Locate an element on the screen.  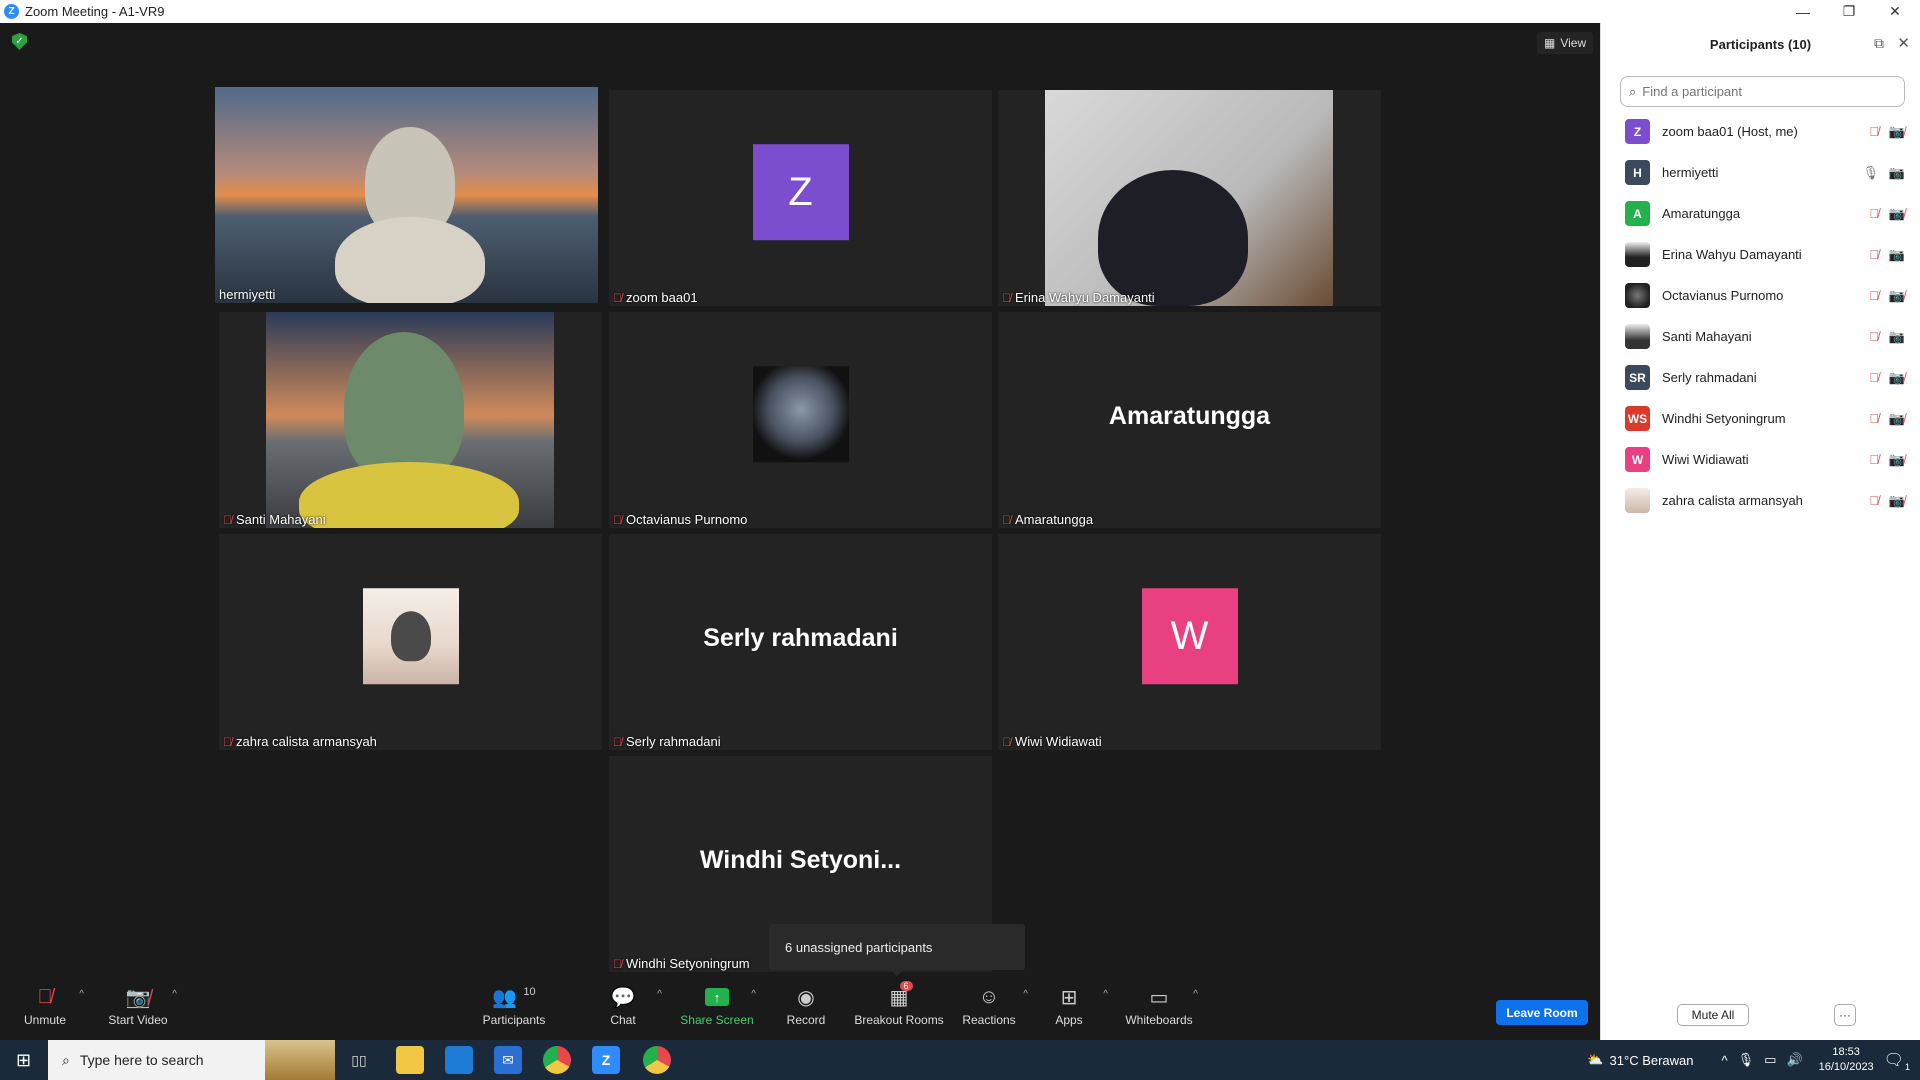
video-tile-amaratungga: Amaratungga 🎙̸ Amaratungga is located at coordinates (1189, 420).